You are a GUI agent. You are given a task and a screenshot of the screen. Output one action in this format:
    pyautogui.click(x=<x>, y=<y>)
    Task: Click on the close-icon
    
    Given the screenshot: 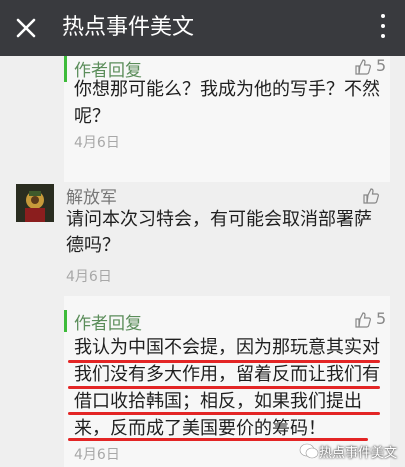 What is the action you would take?
    pyautogui.click(x=26, y=28)
    